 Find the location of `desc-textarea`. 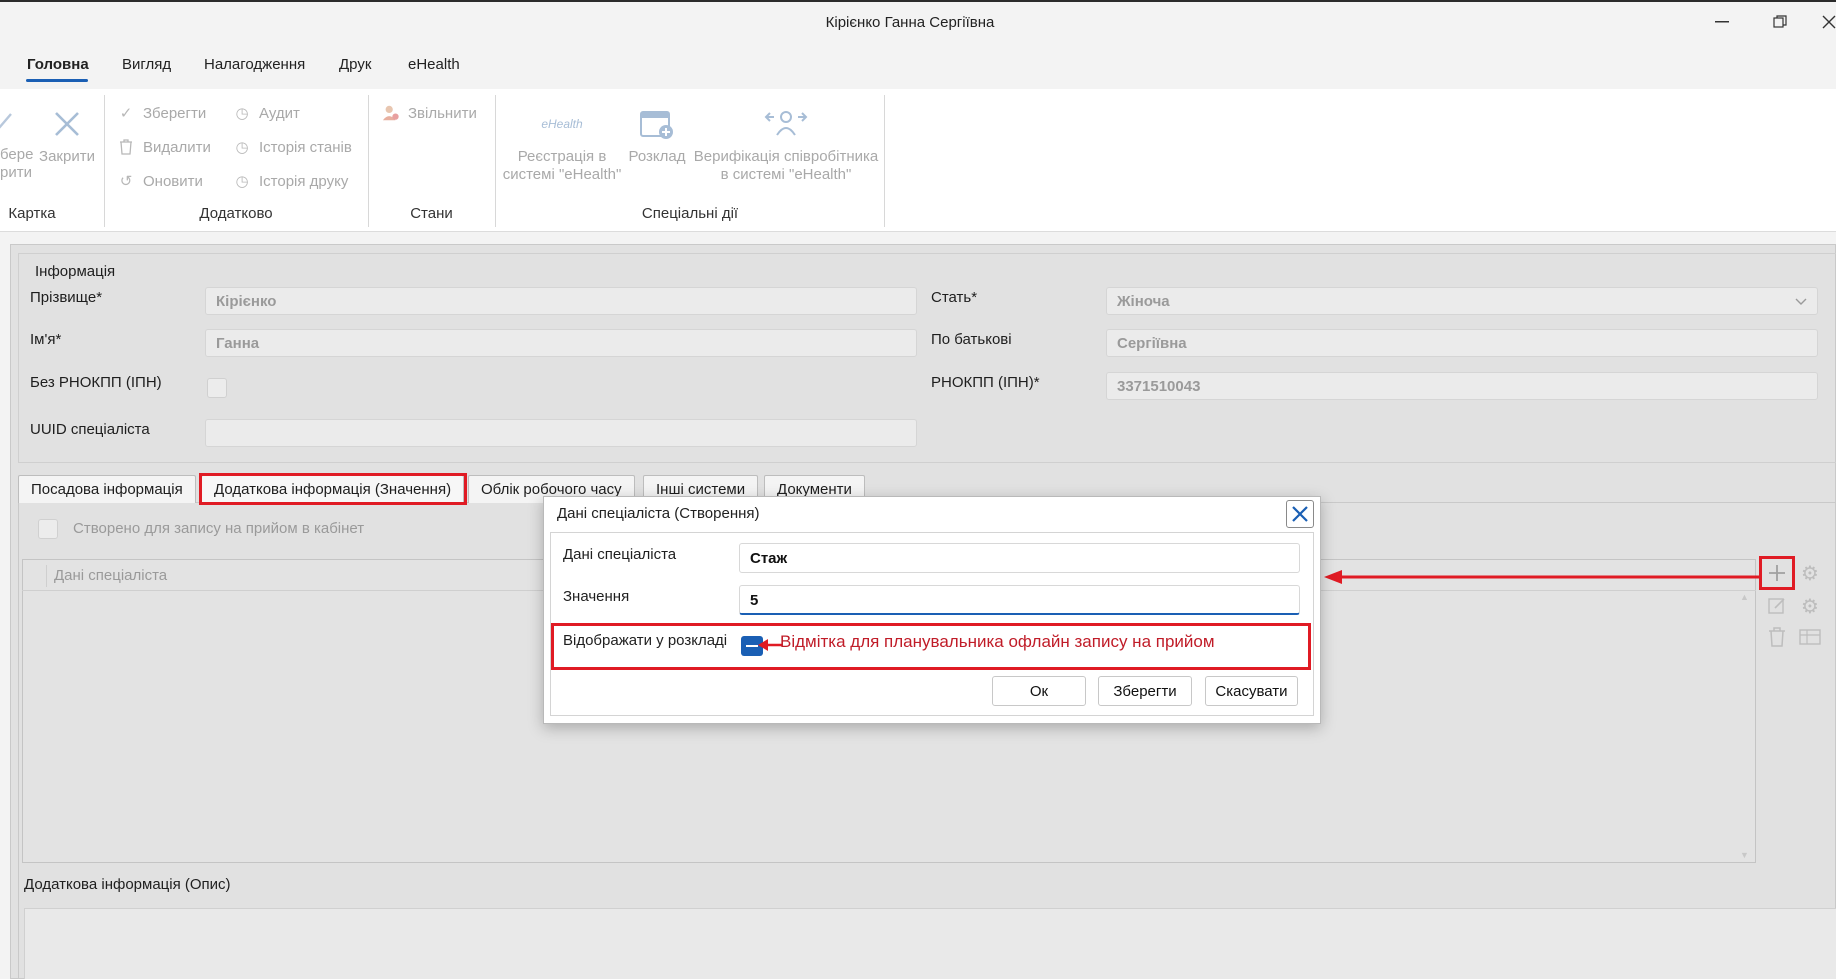

desc-textarea is located at coordinates (930, 943).